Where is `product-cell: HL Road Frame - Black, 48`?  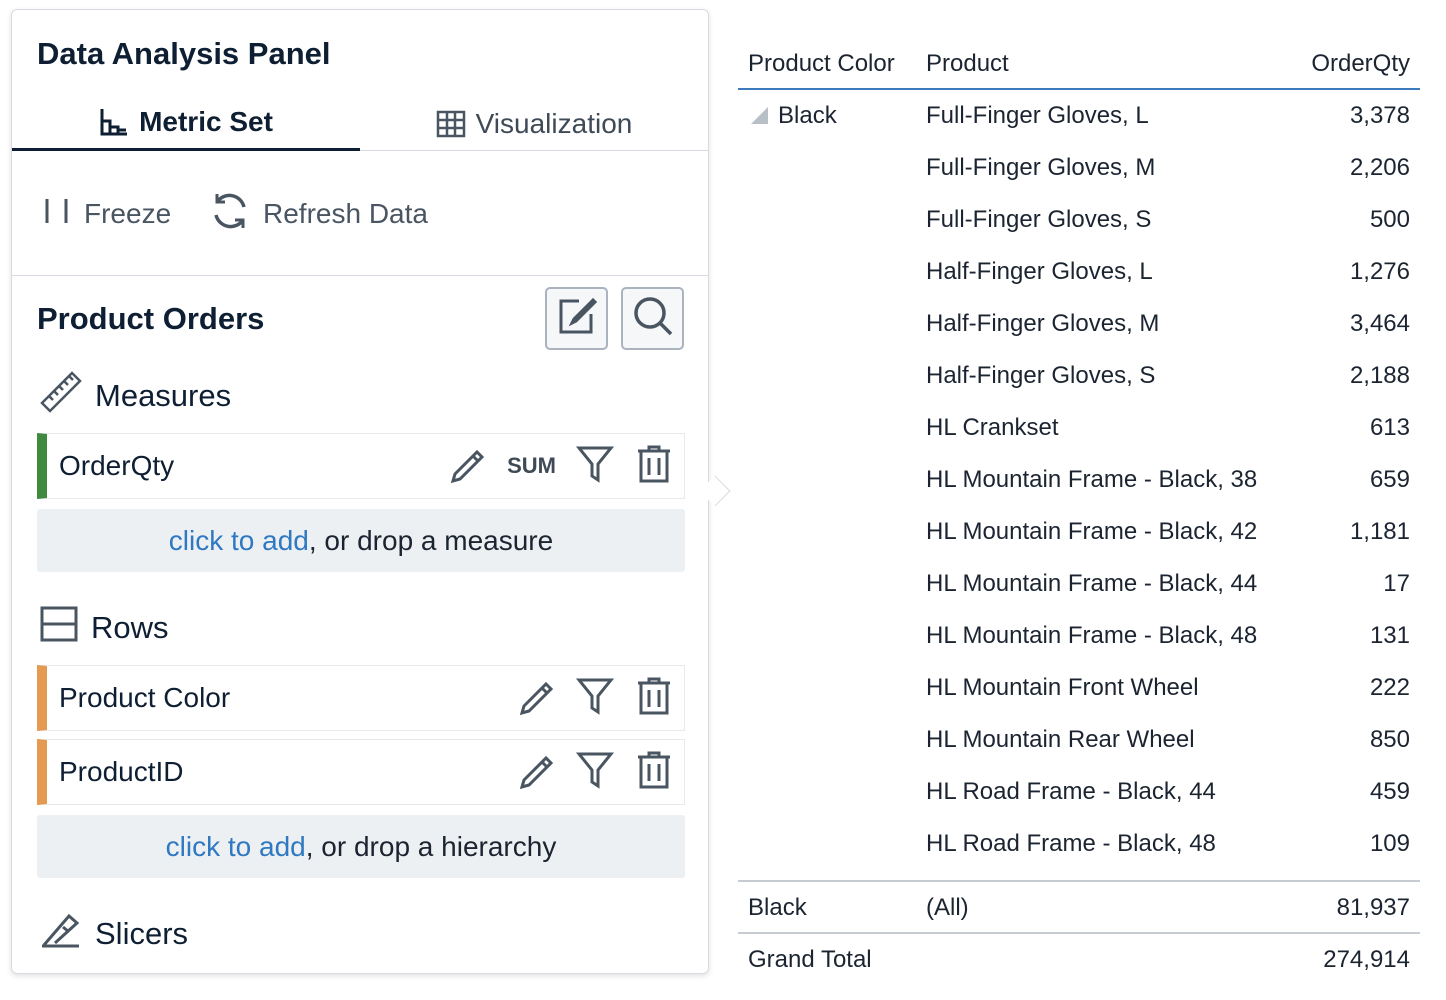 product-cell: HL Road Frame - Black, 48 is located at coordinates (1071, 843).